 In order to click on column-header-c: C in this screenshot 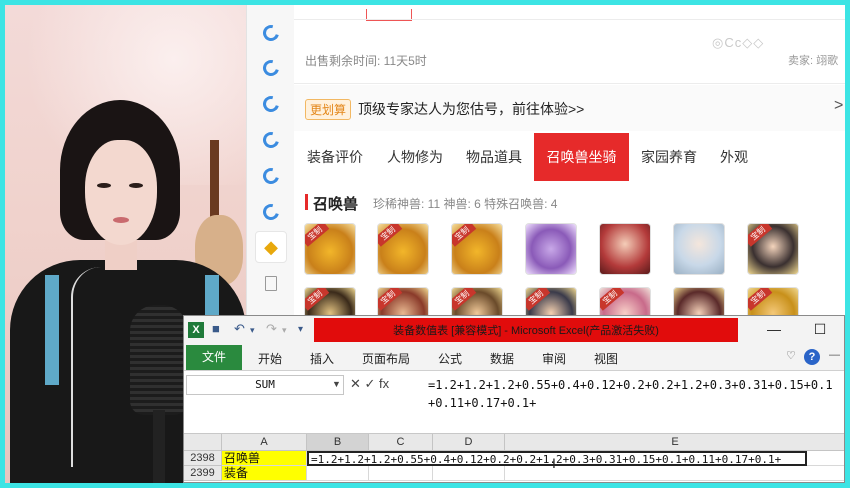, I will do `click(401, 442)`.